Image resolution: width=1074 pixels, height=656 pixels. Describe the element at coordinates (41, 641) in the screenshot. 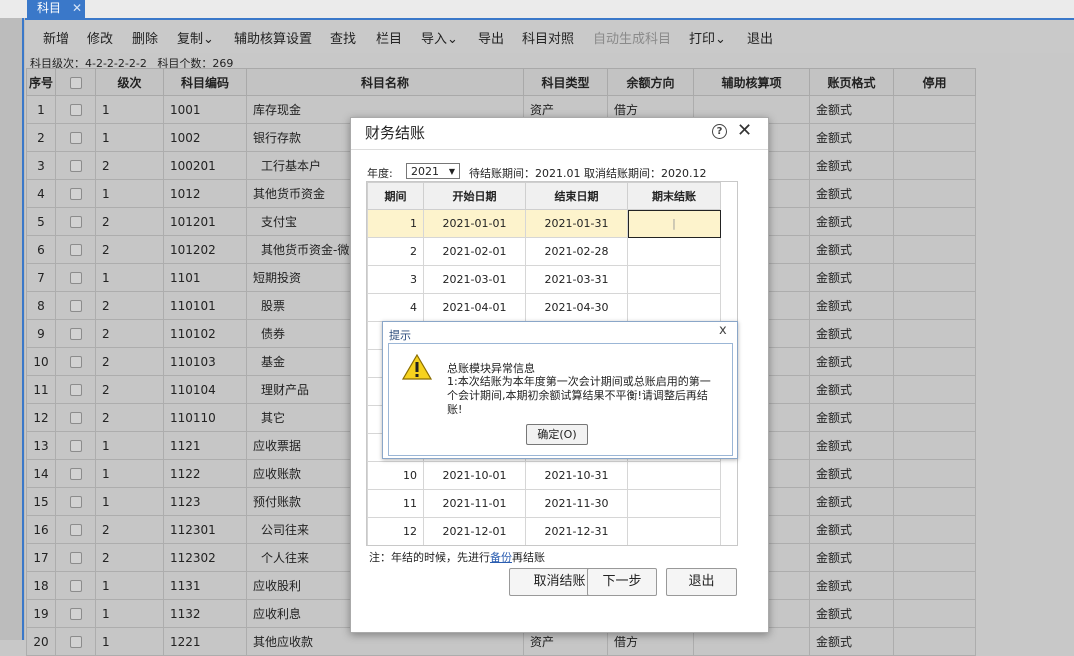

I see `row-number: 20` at that location.